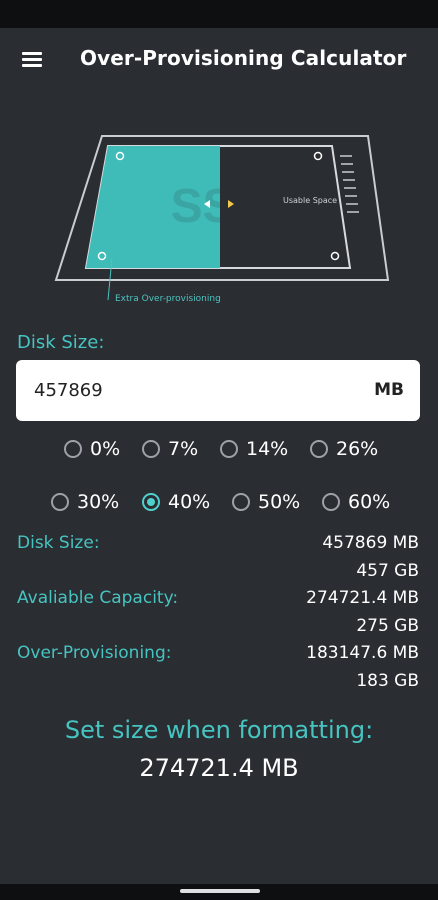 This screenshot has height=900, width=438. What do you see at coordinates (369, 502) in the screenshot?
I see `radio-label: 60%` at bounding box center [369, 502].